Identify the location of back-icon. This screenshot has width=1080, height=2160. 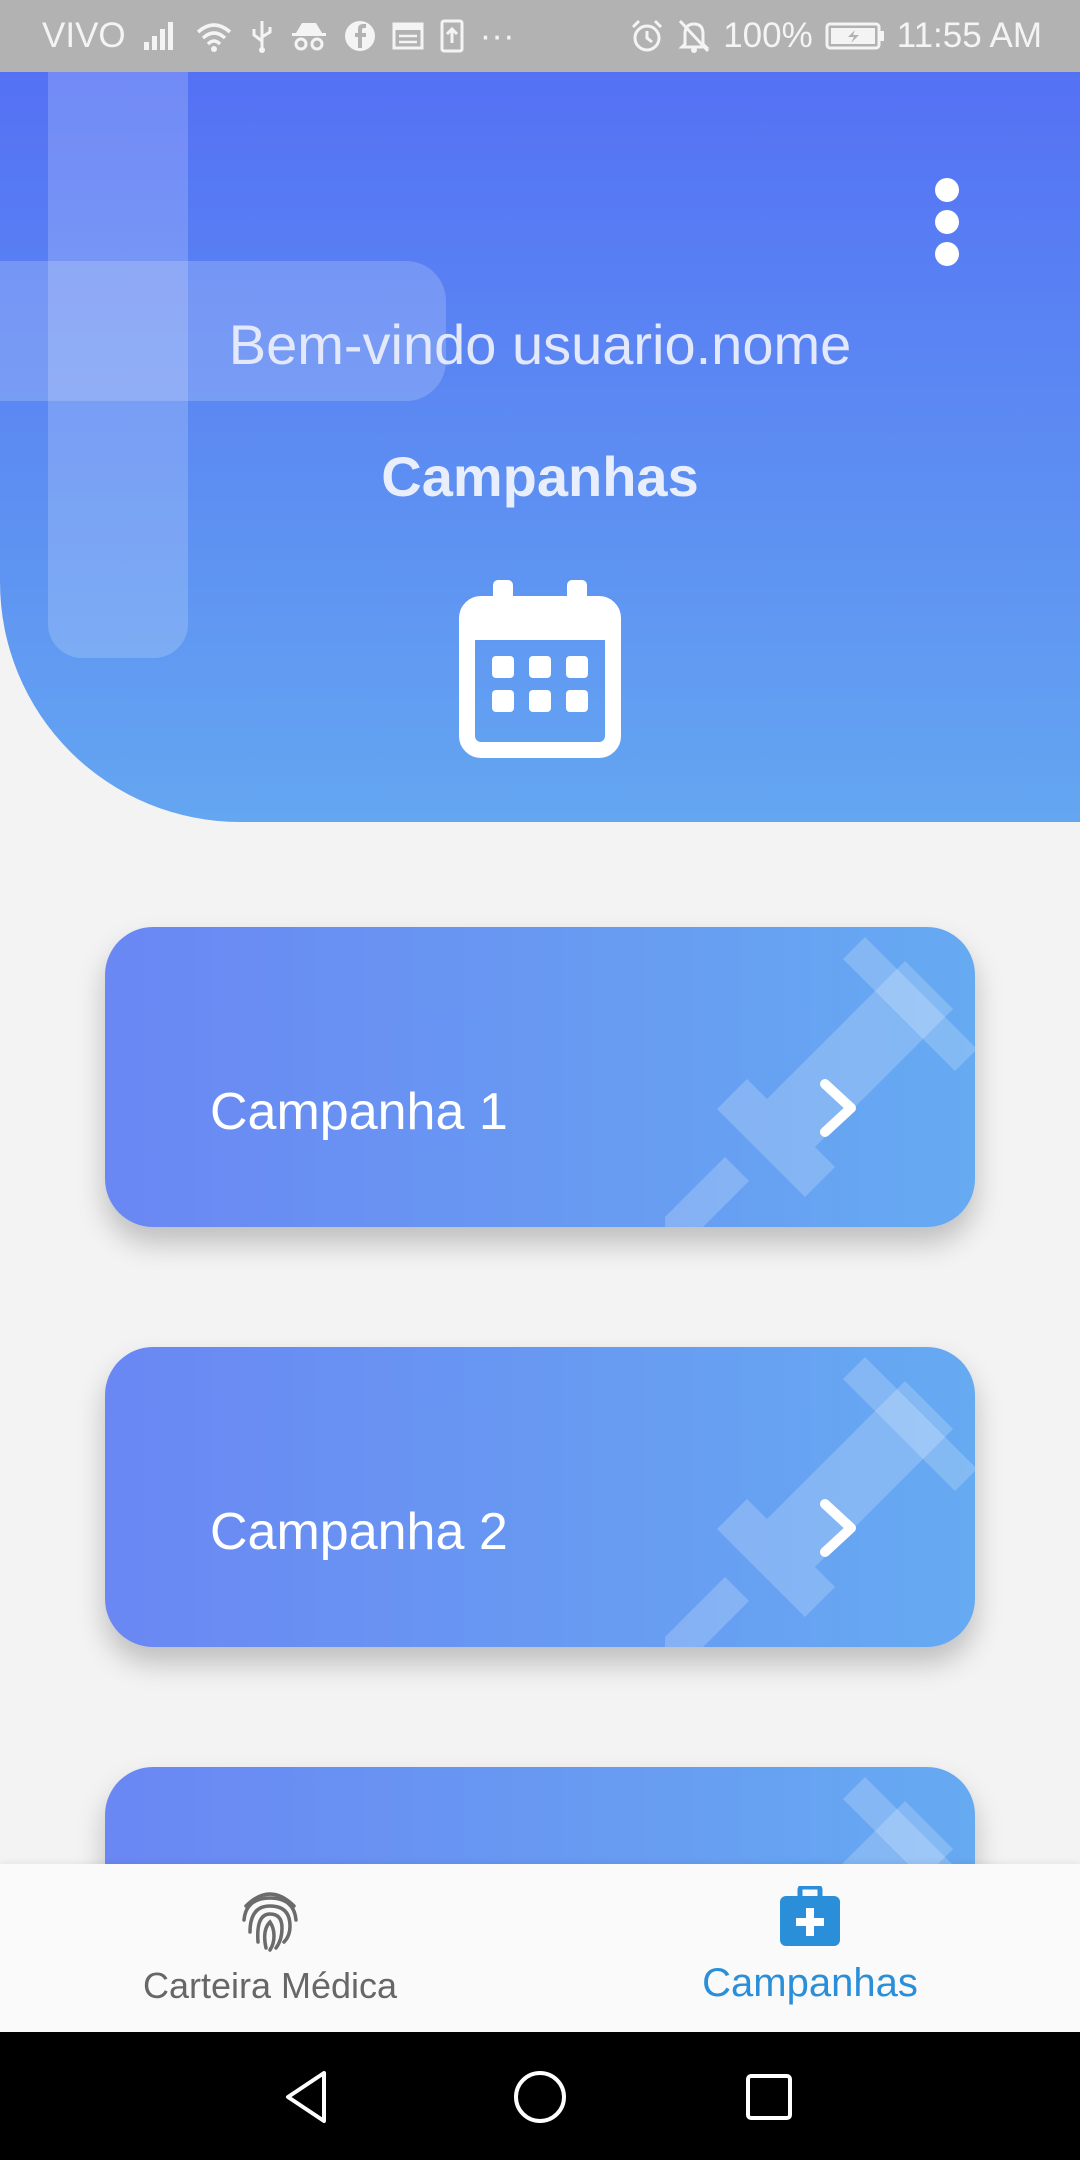
(307, 2097).